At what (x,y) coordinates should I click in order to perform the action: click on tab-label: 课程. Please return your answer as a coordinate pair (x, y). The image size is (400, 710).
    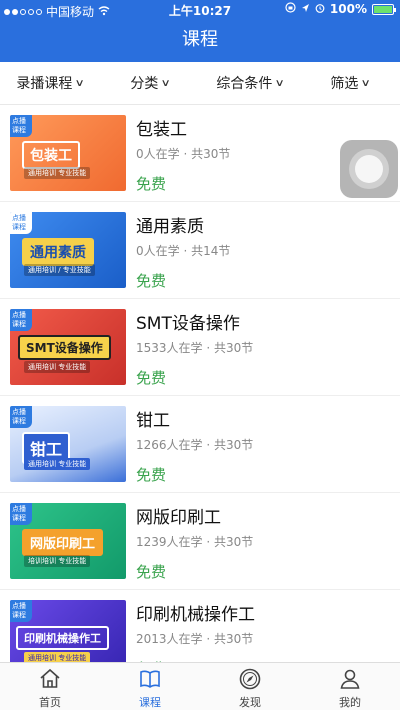
    Looking at the image, I should click on (150, 702).